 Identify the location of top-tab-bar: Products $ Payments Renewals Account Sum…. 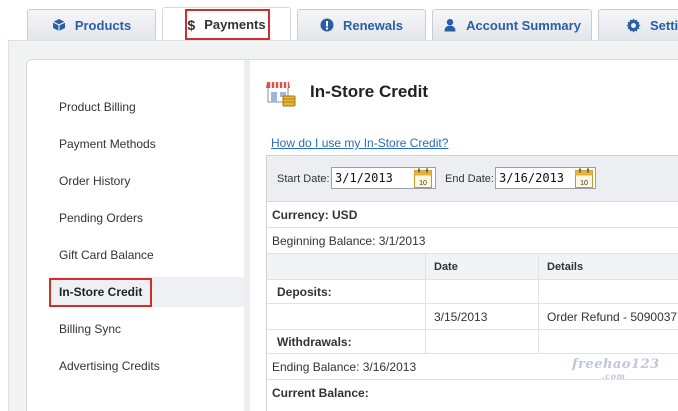
(339, 20).